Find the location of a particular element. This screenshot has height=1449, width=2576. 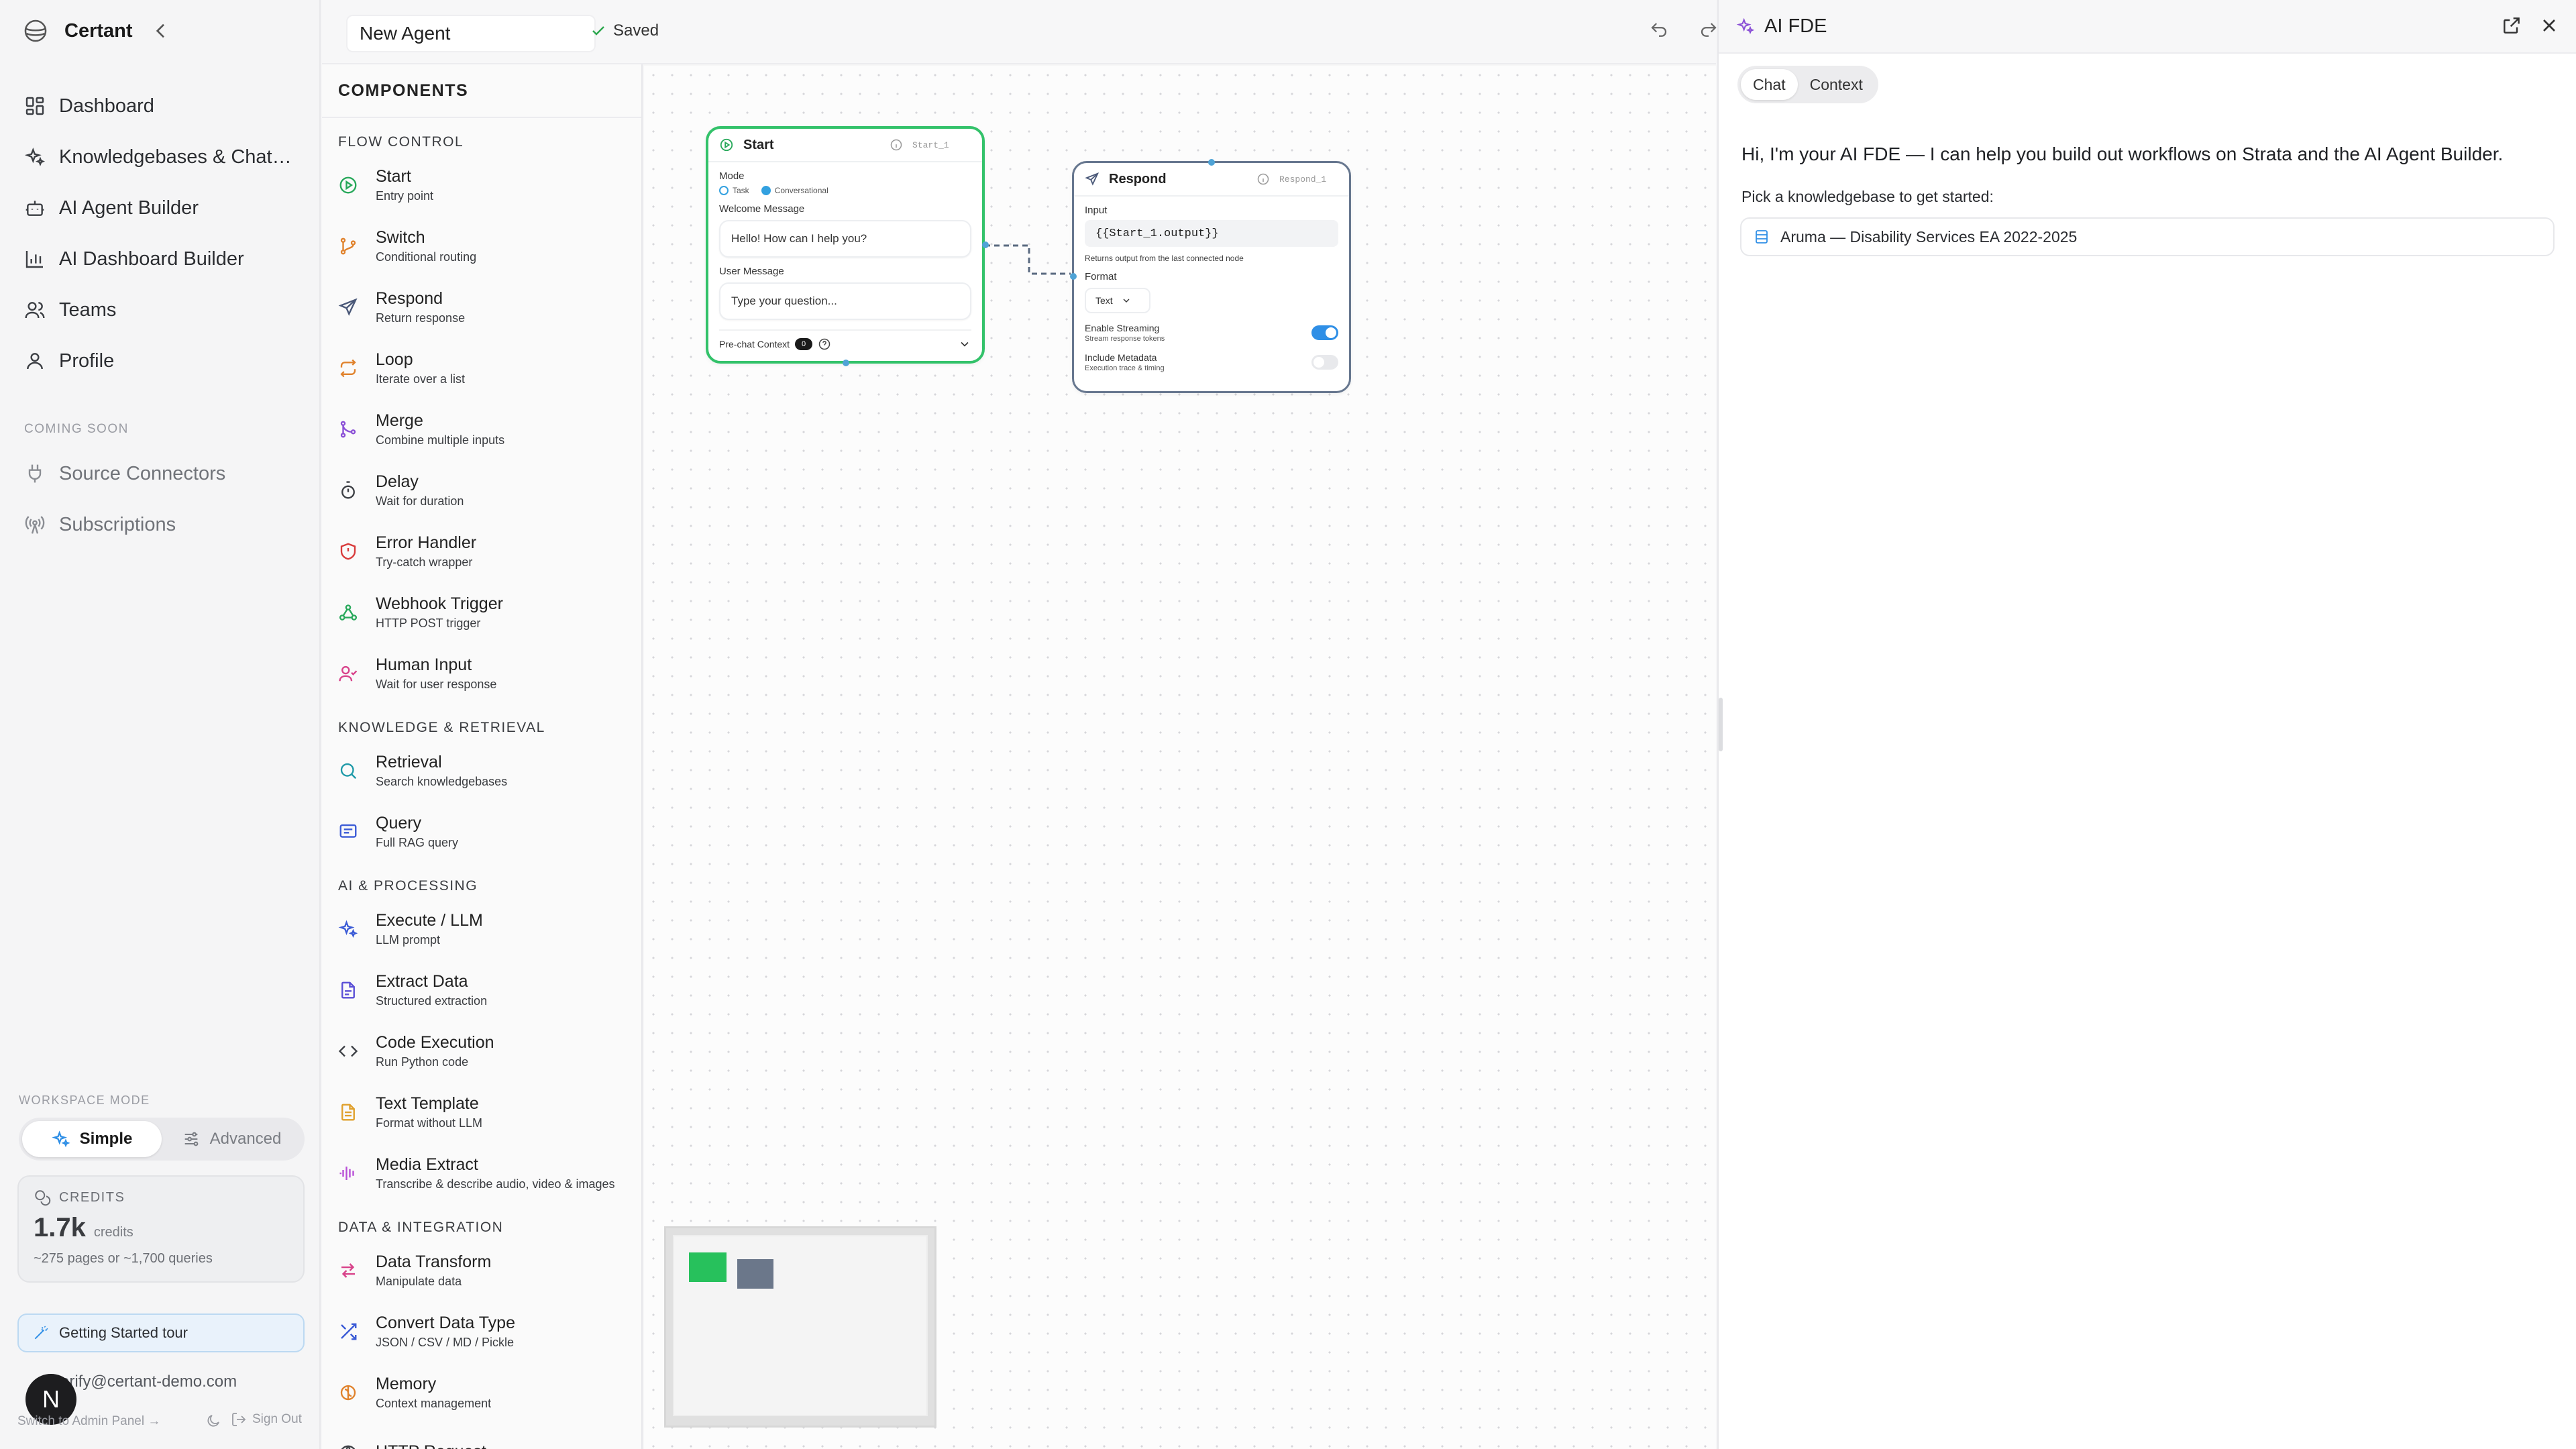

component-name: Media Extract is located at coordinates (427, 1164).